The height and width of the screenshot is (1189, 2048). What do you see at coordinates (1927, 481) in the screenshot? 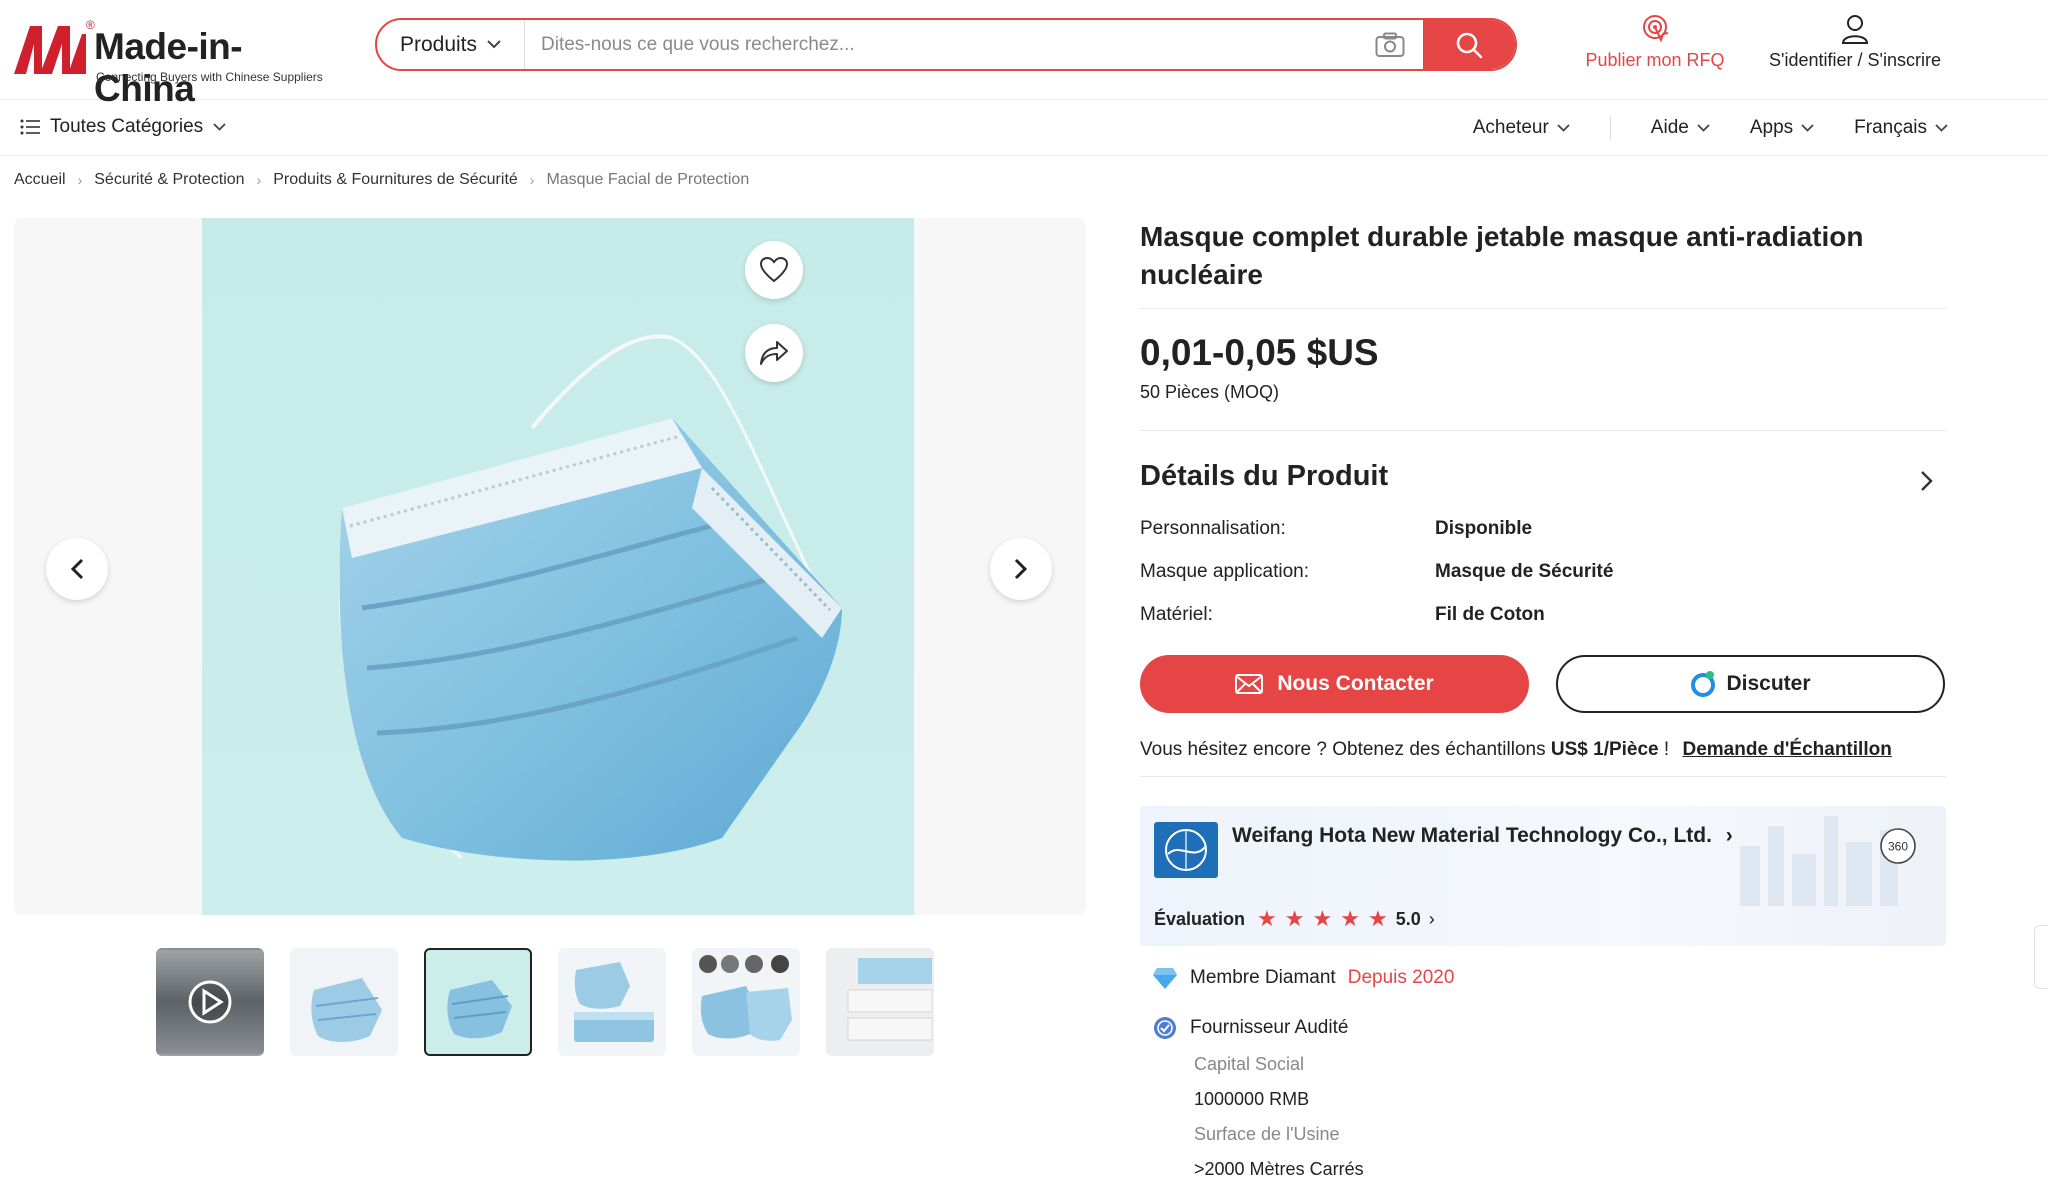
I see `chevron-right-icon` at bounding box center [1927, 481].